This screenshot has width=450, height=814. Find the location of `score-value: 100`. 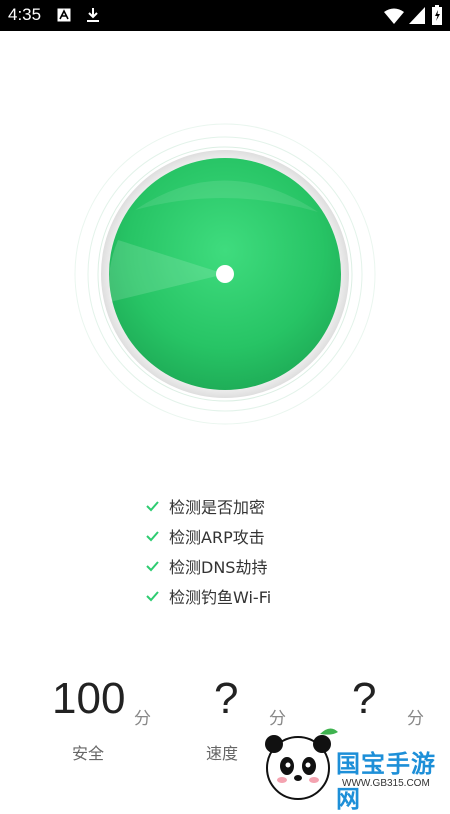

score-value: 100 is located at coordinates (89, 698).